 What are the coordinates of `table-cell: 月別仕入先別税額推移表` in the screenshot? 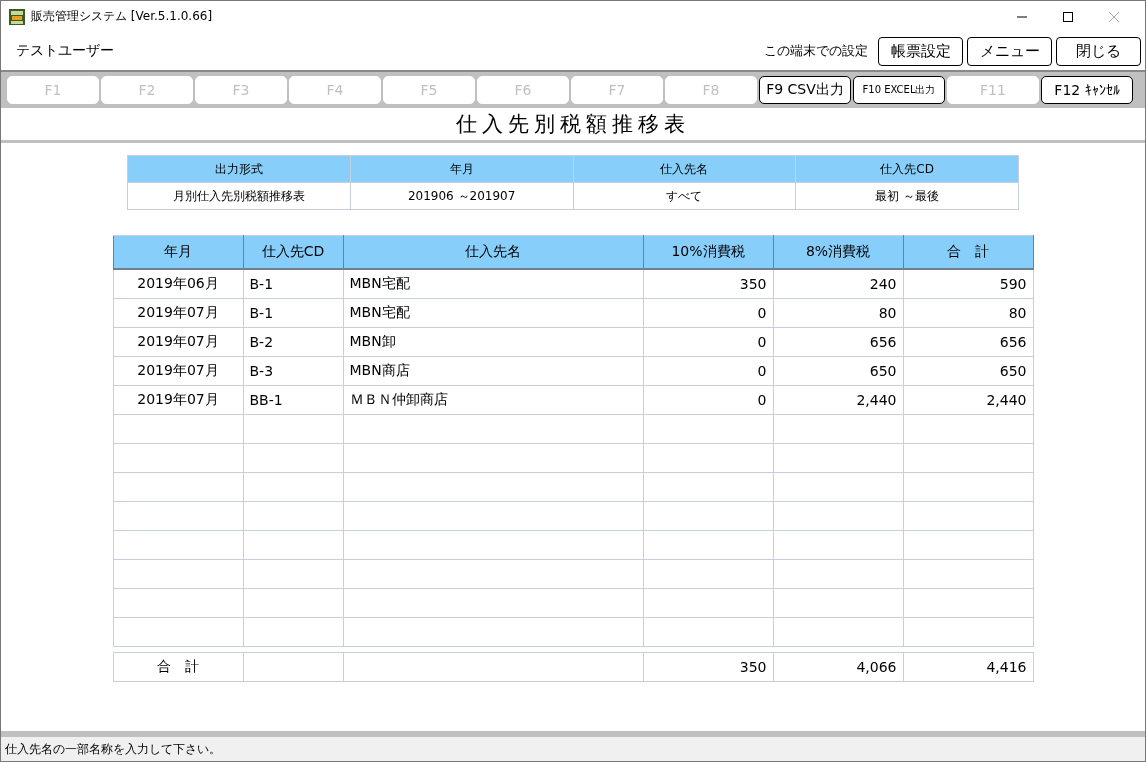 It's located at (239, 196).